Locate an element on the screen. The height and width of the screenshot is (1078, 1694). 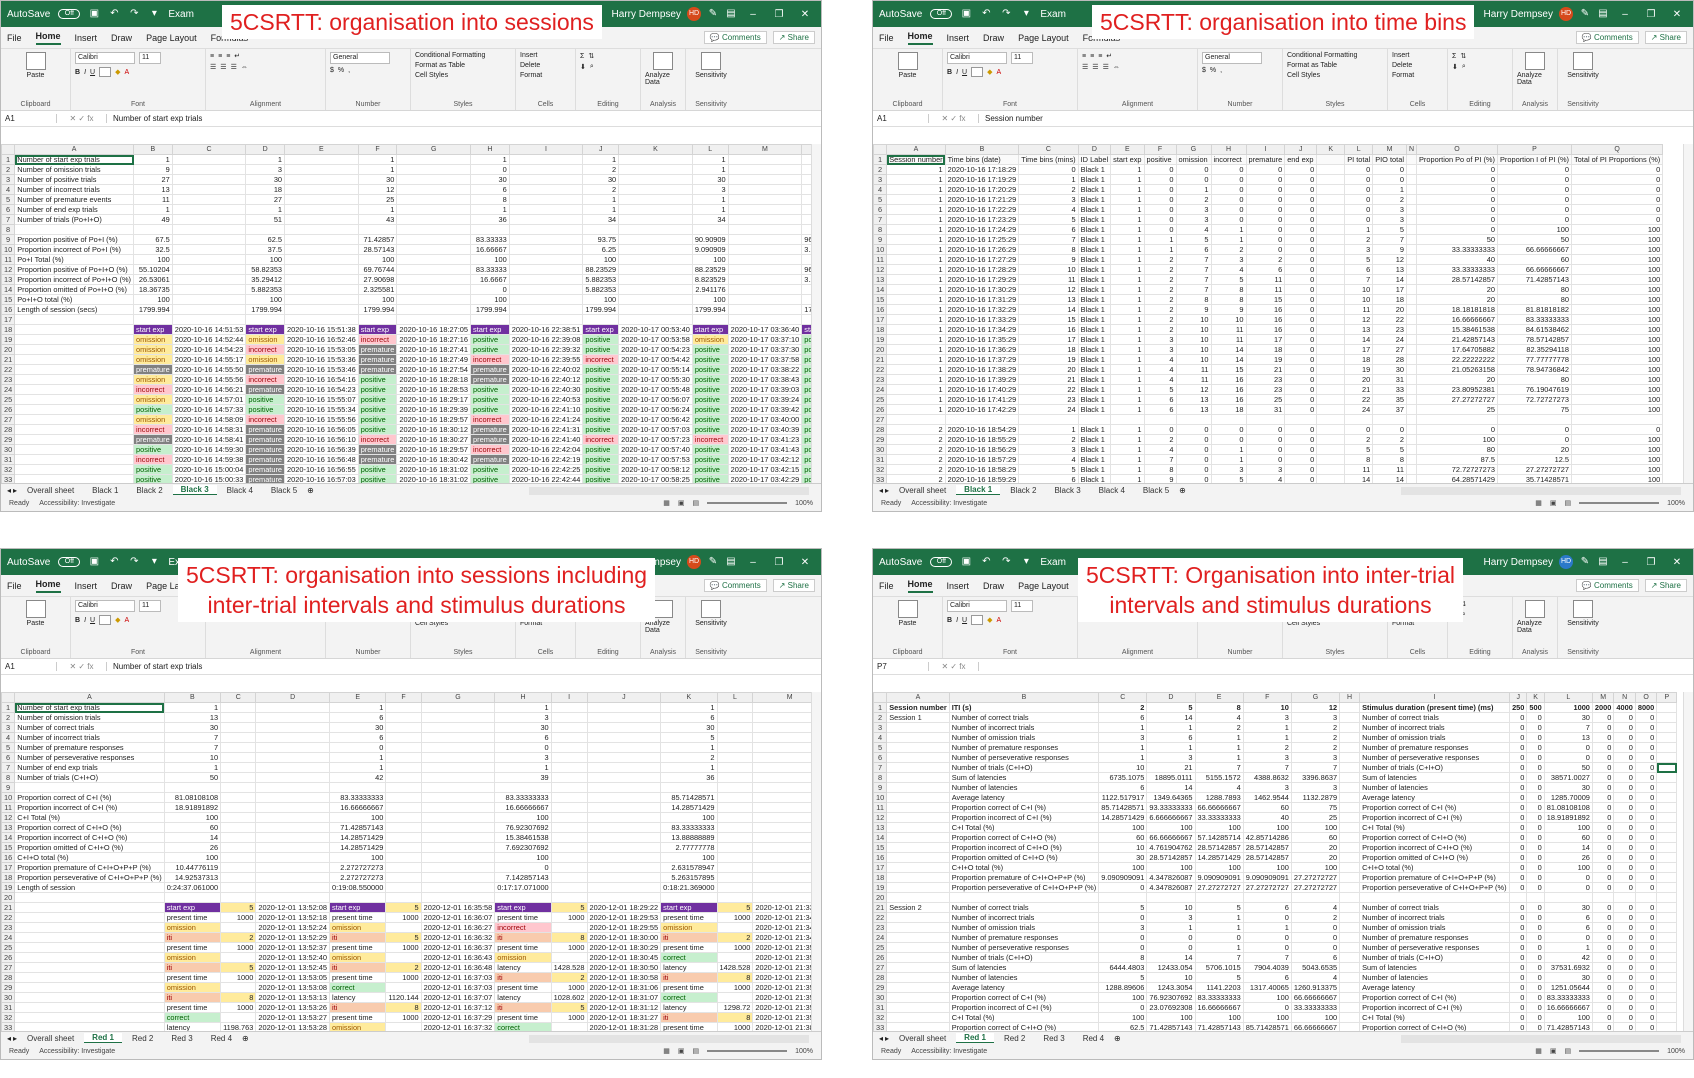
cell: 27.27272727 is located at coordinates (1456, 399).